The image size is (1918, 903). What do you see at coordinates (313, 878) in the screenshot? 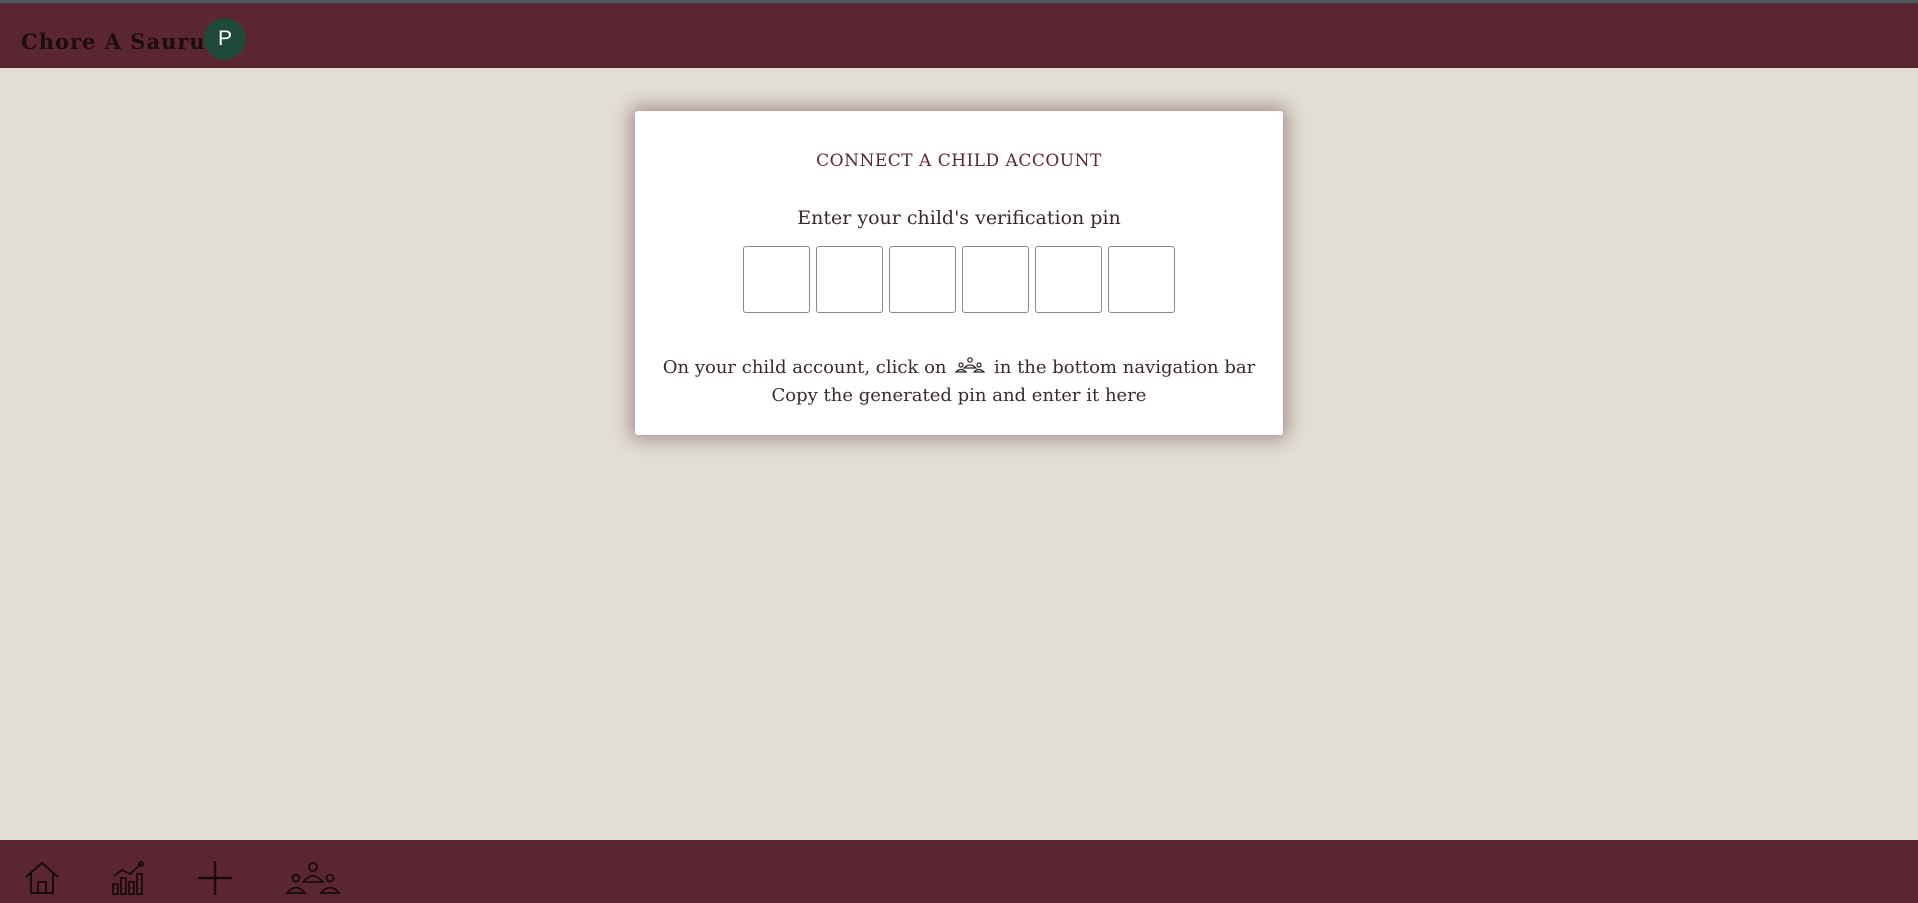
I see `nav-family-button` at bounding box center [313, 878].